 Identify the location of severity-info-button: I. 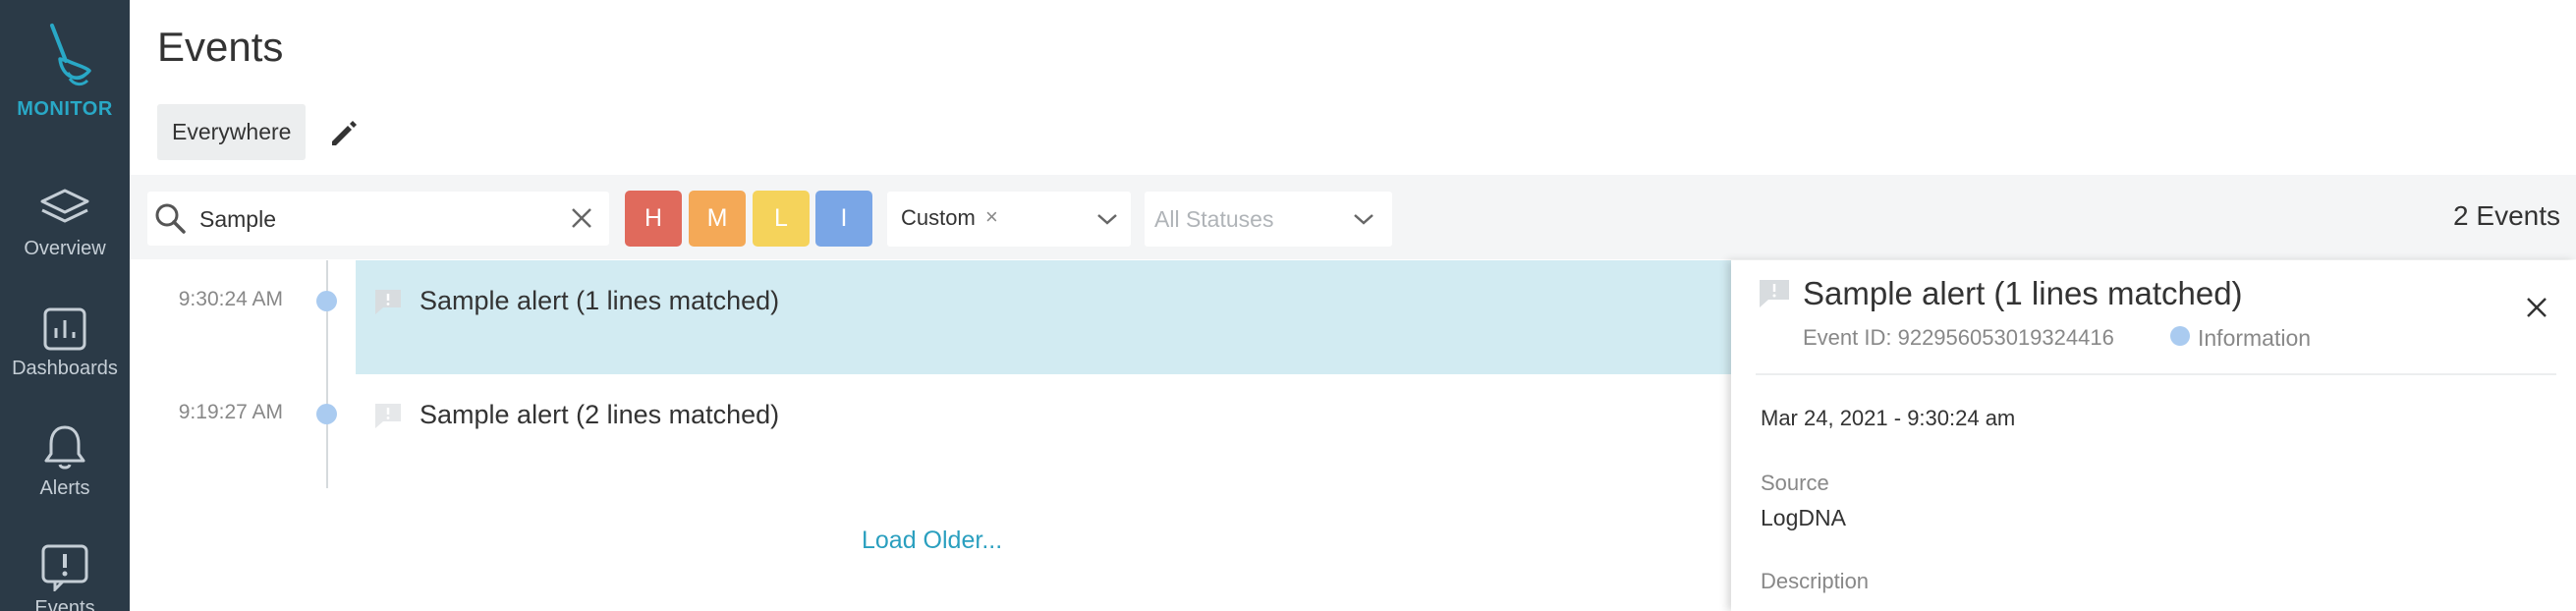
(843, 219).